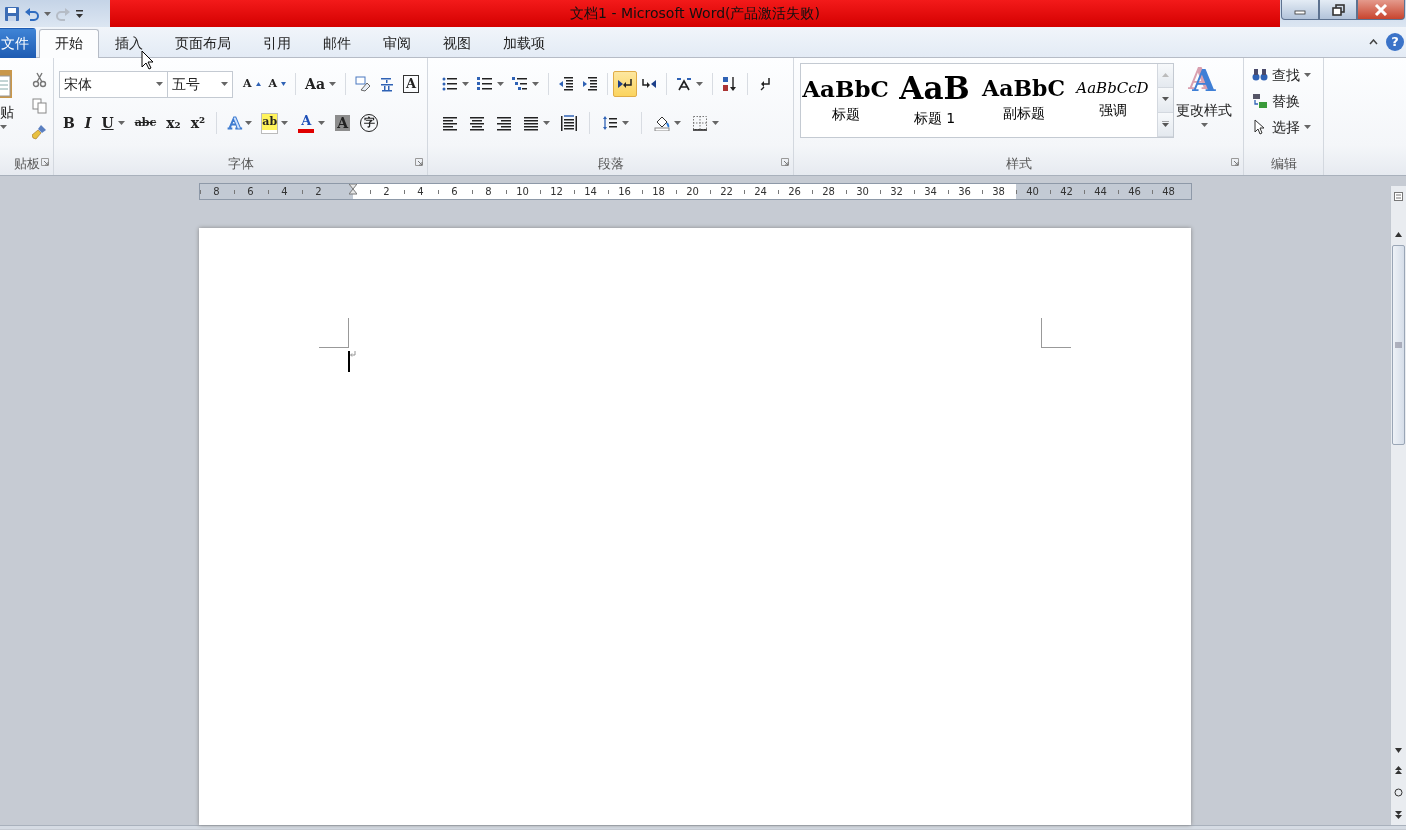 This screenshot has width=1406, height=830. What do you see at coordinates (240, 164) in the screenshot?
I see `group-label: 字体` at bounding box center [240, 164].